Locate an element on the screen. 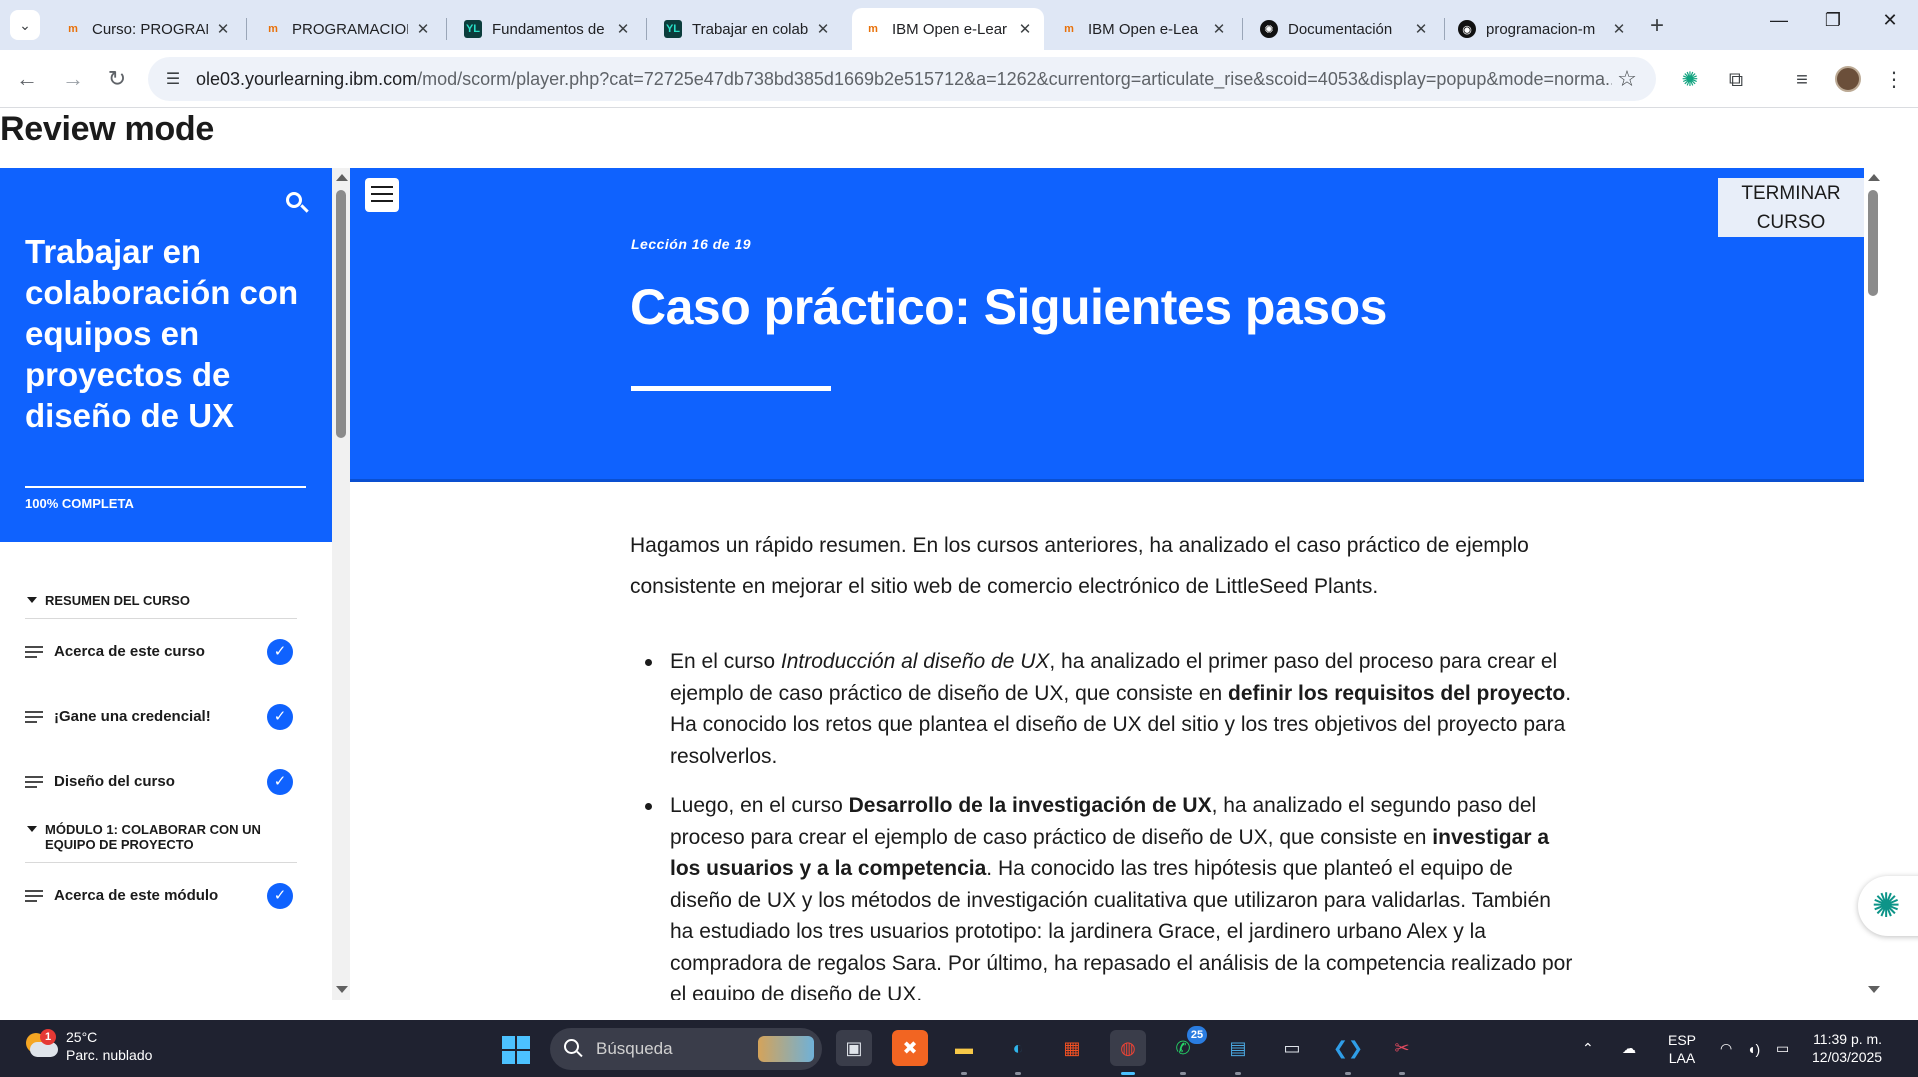 This screenshot has height=1077, width=1918. chatgpt-extension-icon: ✺ is located at coordinates (1690, 80).